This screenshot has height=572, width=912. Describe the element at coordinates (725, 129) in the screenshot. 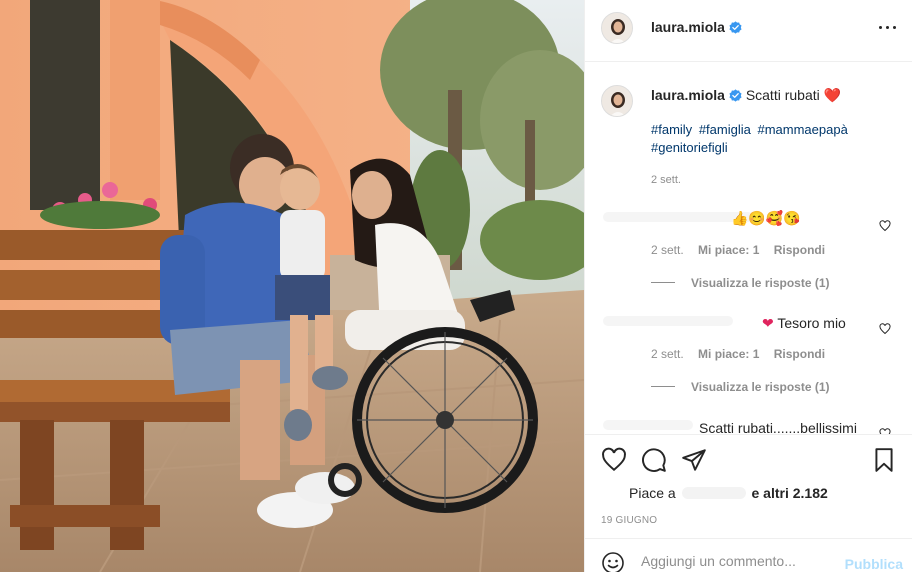

I see `hashtag-link: #famiglia` at that location.